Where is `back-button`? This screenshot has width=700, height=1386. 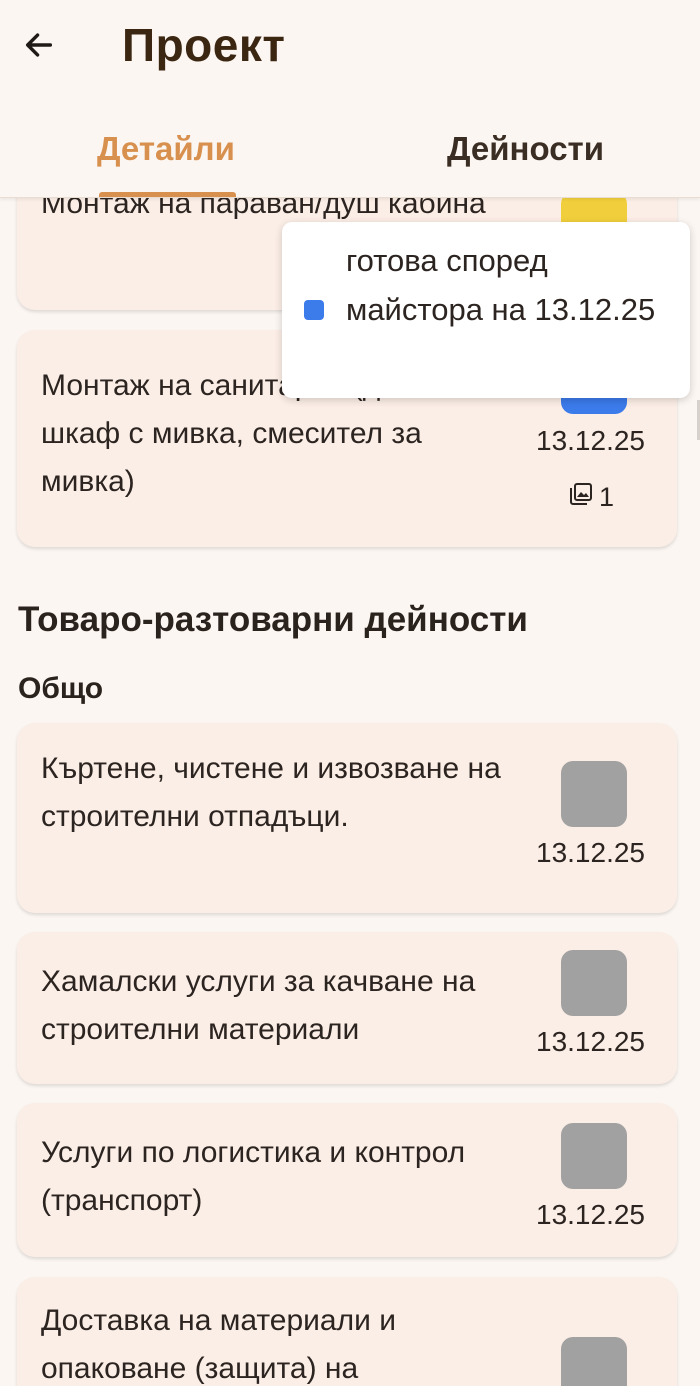
back-button is located at coordinates (39, 47).